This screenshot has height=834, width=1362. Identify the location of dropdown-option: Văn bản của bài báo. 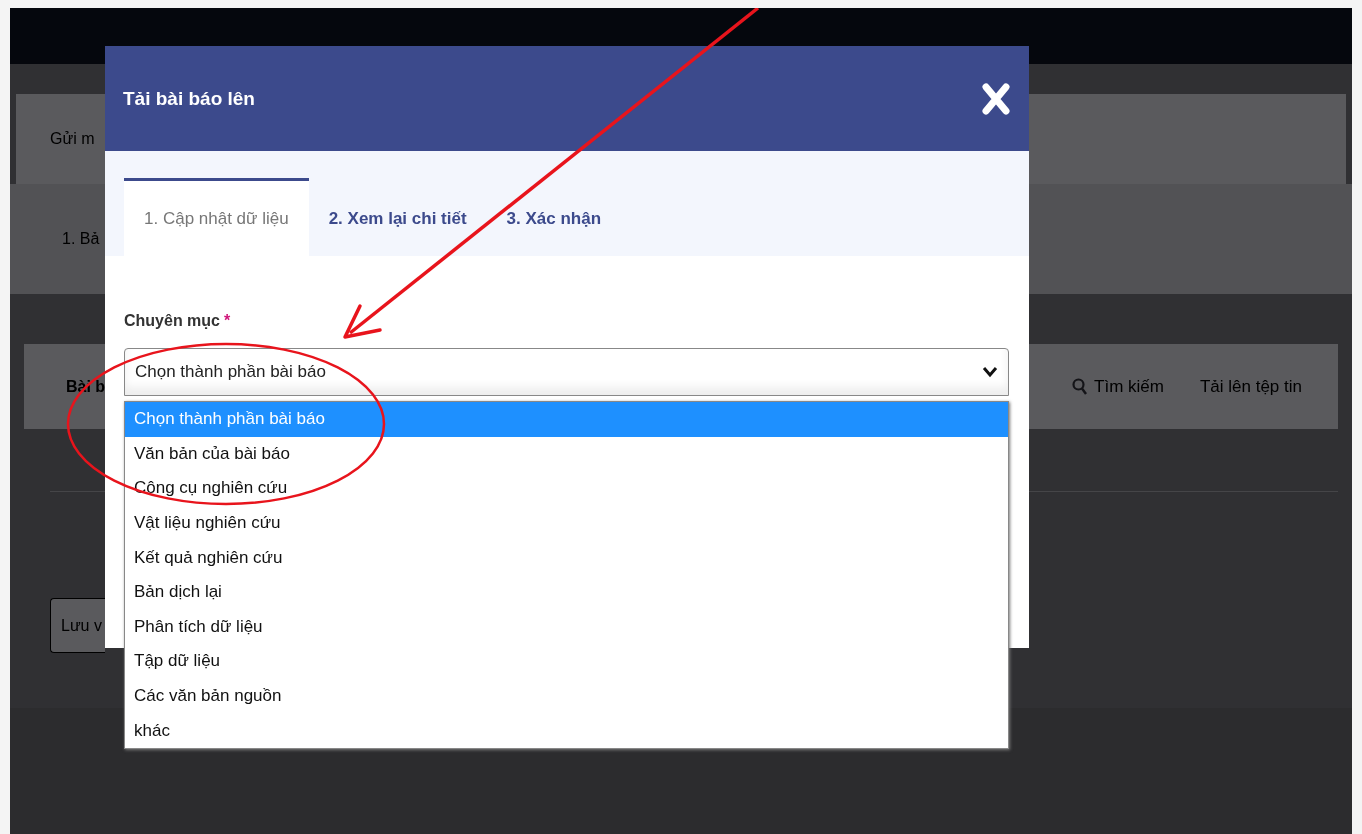
(566, 454).